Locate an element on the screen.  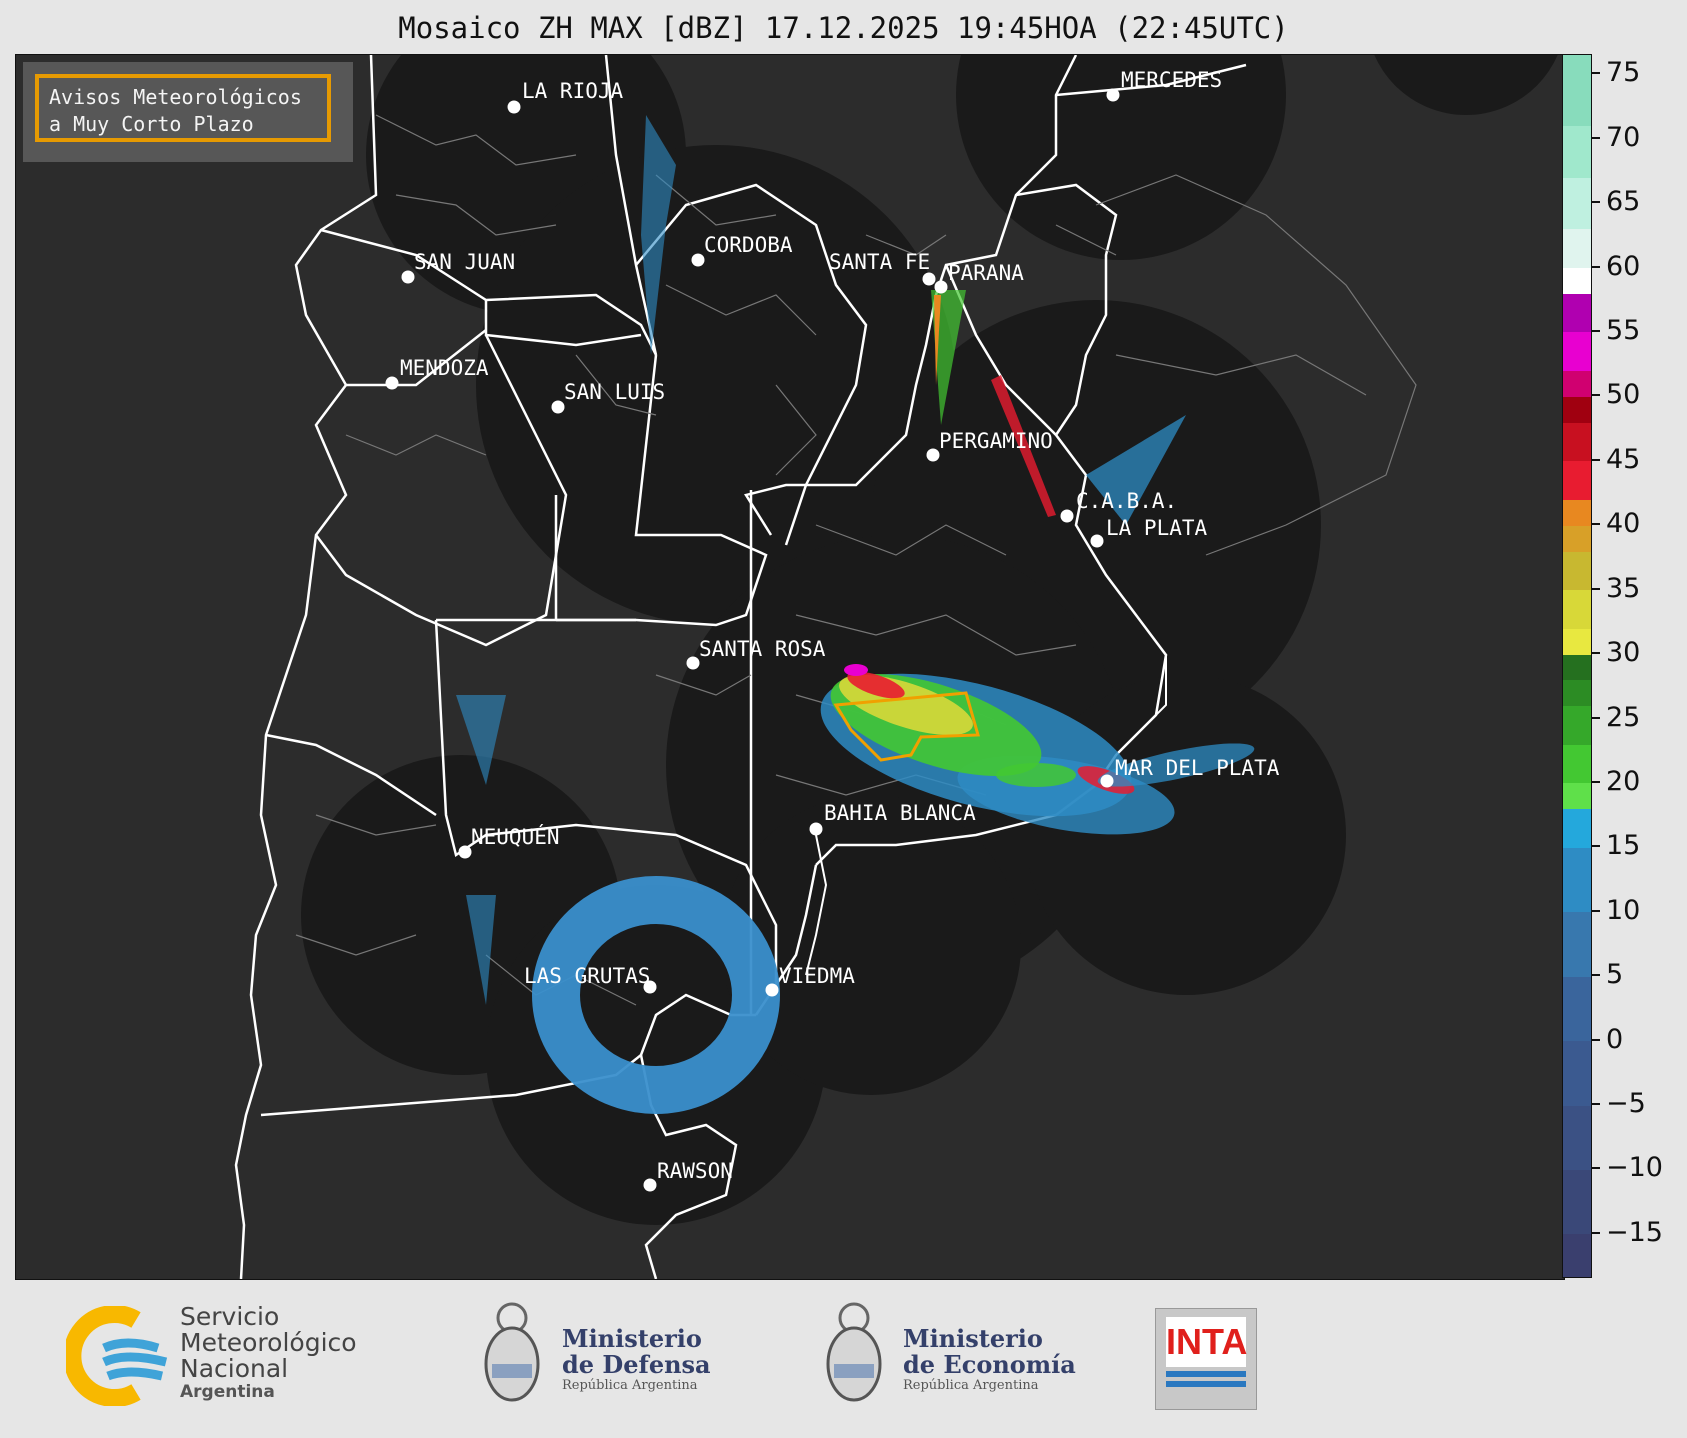
defensa-sub: República Argentina is located at coordinates (630, 1385).